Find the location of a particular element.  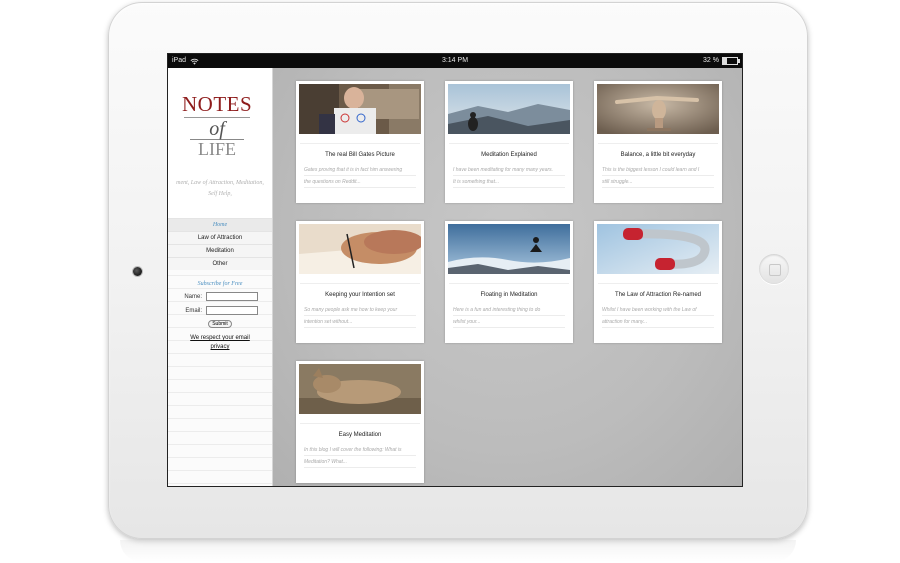

ipad-reflection is located at coordinates (458, 551).